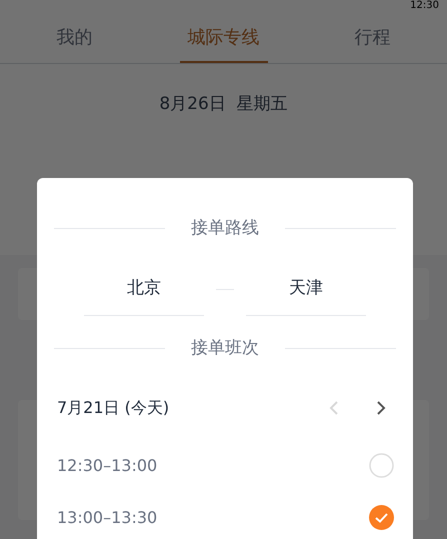 The image size is (447, 539). Describe the element at coordinates (213, 518) in the screenshot. I see `time-slot: 13:00–13:30` at that location.